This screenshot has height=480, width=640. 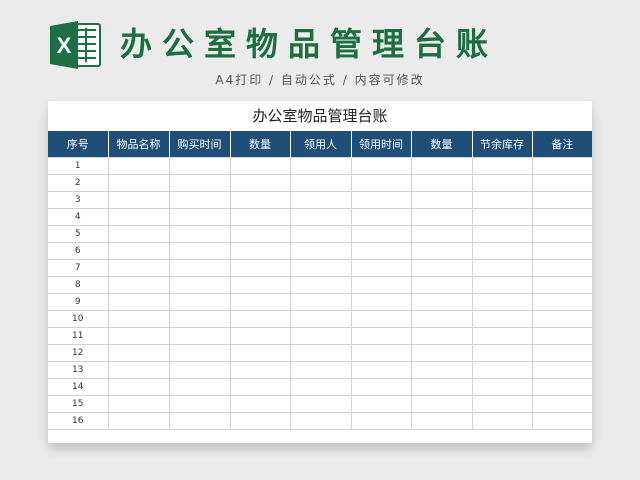 What do you see at coordinates (441, 144) in the screenshot?
I see `column-header-receive-quantity: 数量` at bounding box center [441, 144].